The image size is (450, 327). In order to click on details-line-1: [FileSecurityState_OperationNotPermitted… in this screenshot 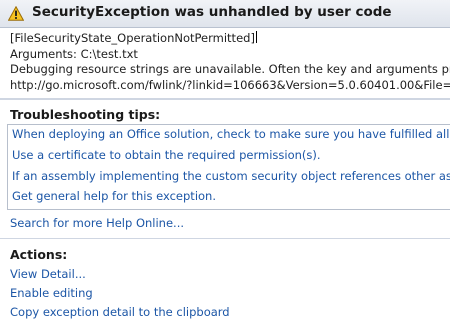, I will do `click(133, 38)`.